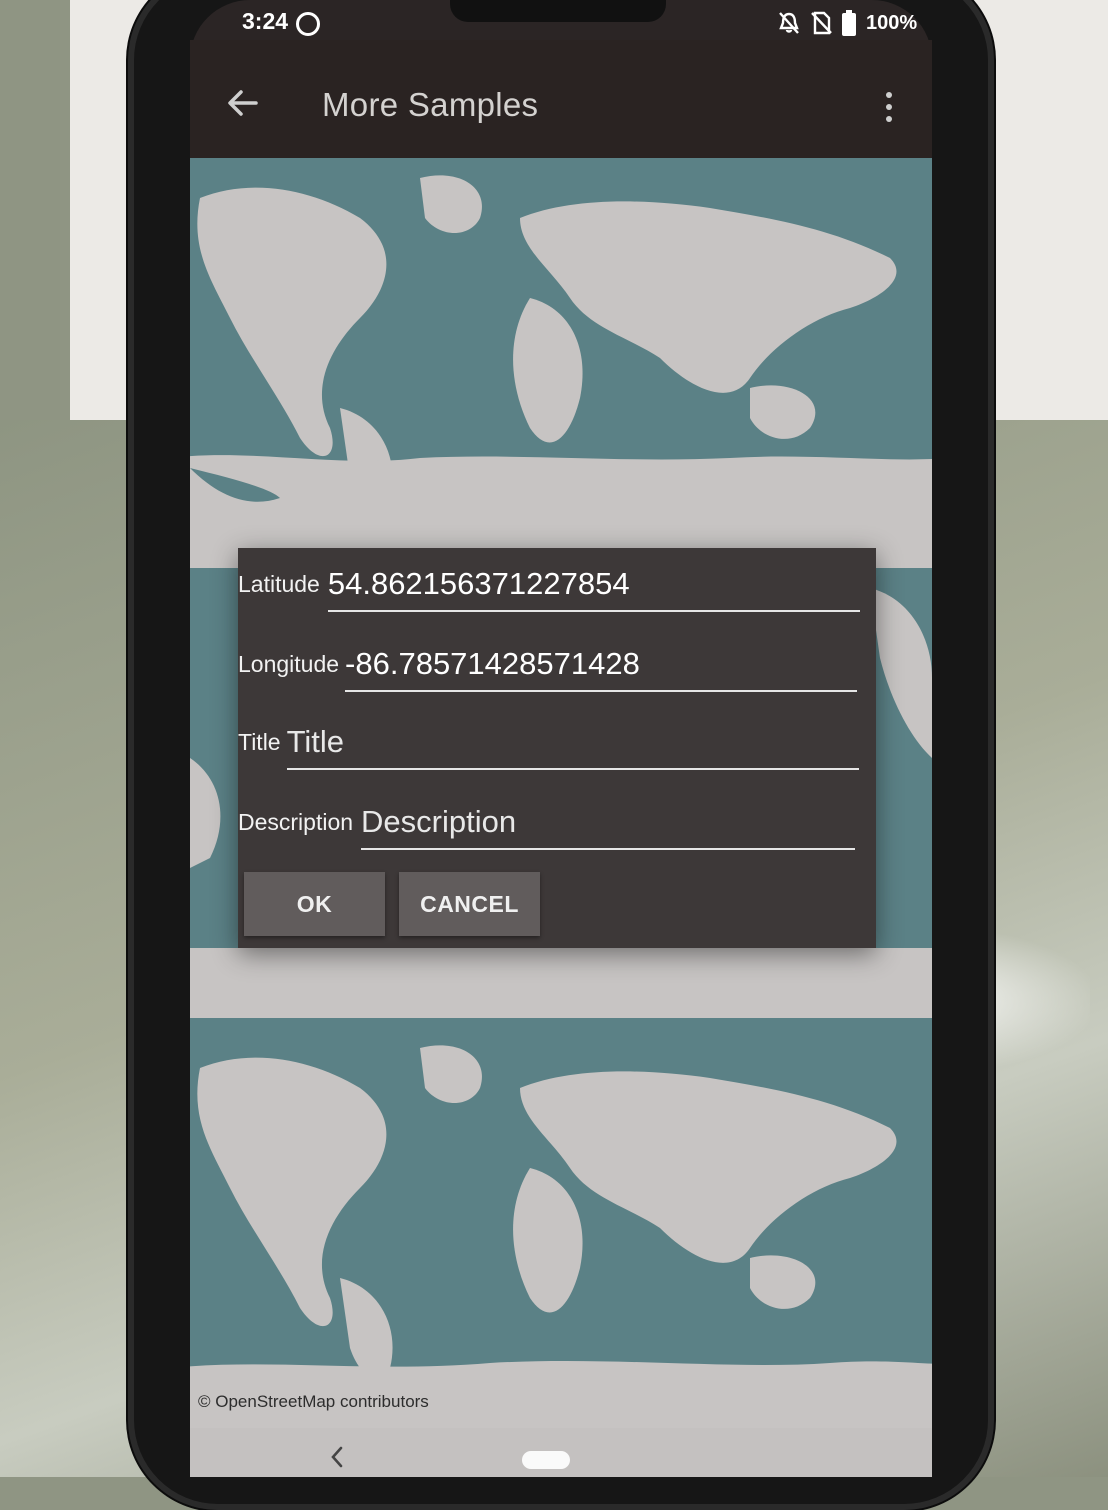  What do you see at coordinates (430, 104) in the screenshot?
I see `app-title: More Samples` at bounding box center [430, 104].